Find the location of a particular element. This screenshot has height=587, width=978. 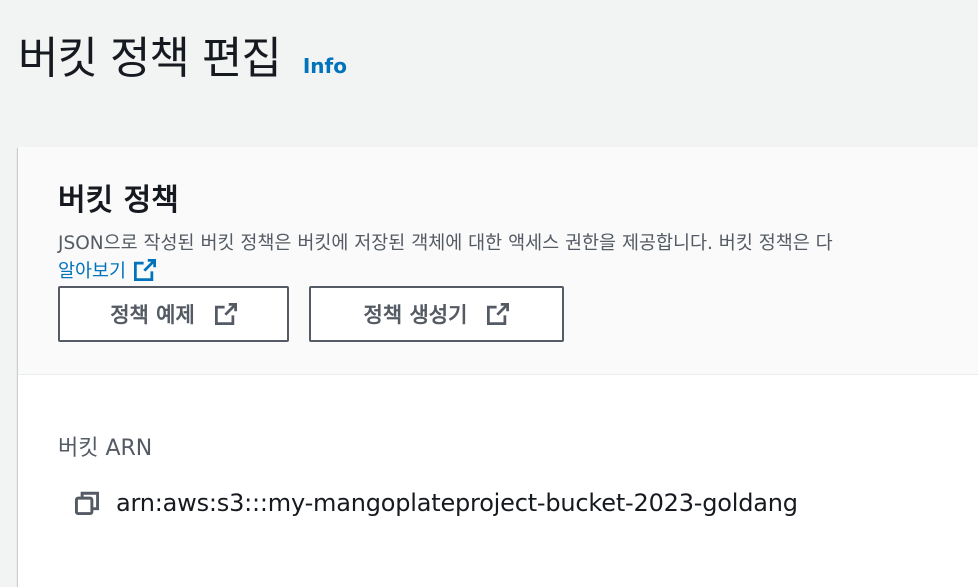

page-header: 버킷 정책 편집 Info is located at coordinates (182, 54).